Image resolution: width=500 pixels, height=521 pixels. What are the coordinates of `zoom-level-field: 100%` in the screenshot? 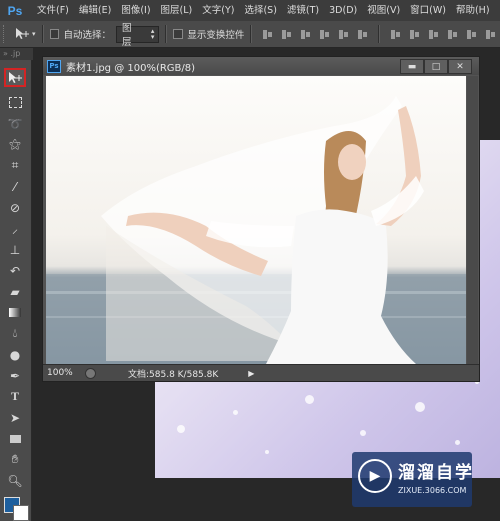 It's located at (63, 373).